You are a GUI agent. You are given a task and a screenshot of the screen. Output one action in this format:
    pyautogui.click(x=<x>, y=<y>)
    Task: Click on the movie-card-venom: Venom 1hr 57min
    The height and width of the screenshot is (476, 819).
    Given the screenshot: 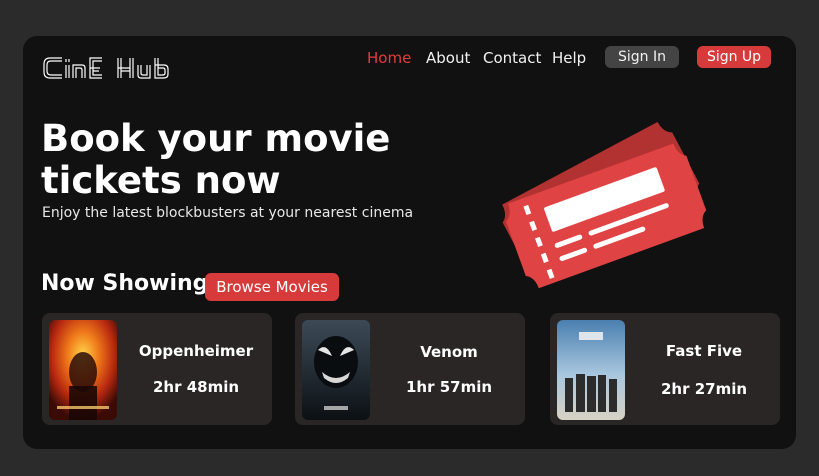 What is the action you would take?
    pyautogui.click(x=410, y=369)
    